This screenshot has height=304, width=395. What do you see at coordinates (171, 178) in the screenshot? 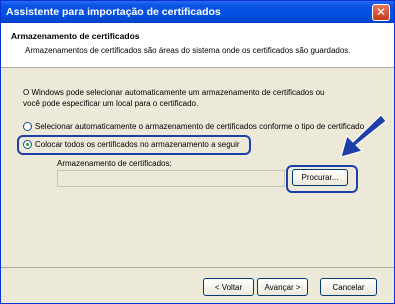
I see `store-field` at bounding box center [171, 178].